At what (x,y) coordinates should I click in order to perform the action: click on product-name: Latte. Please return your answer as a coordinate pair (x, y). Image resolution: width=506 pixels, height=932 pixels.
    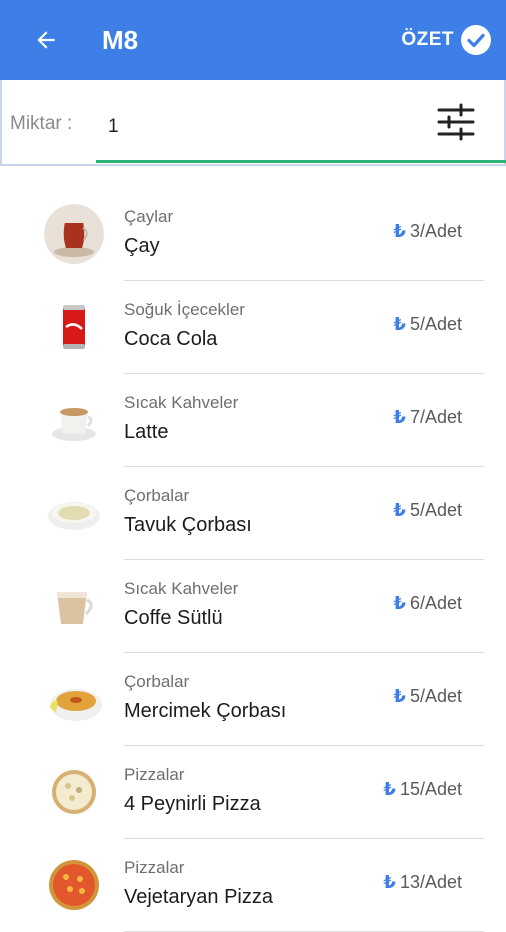
    Looking at the image, I should click on (146, 432).